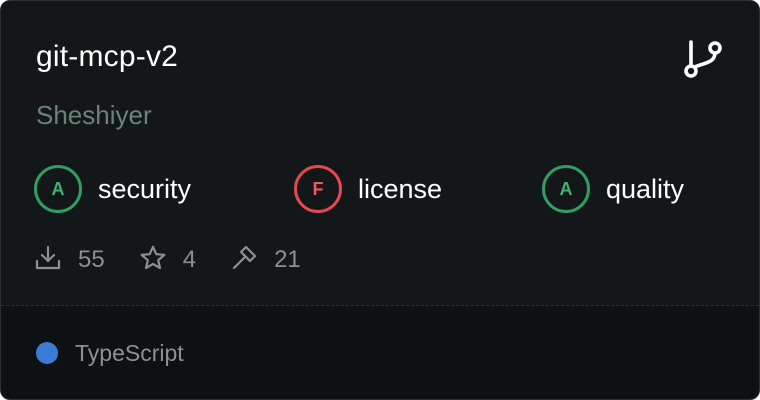 This screenshot has width=760, height=400. I want to click on git-branch-icon, so click(704, 60).